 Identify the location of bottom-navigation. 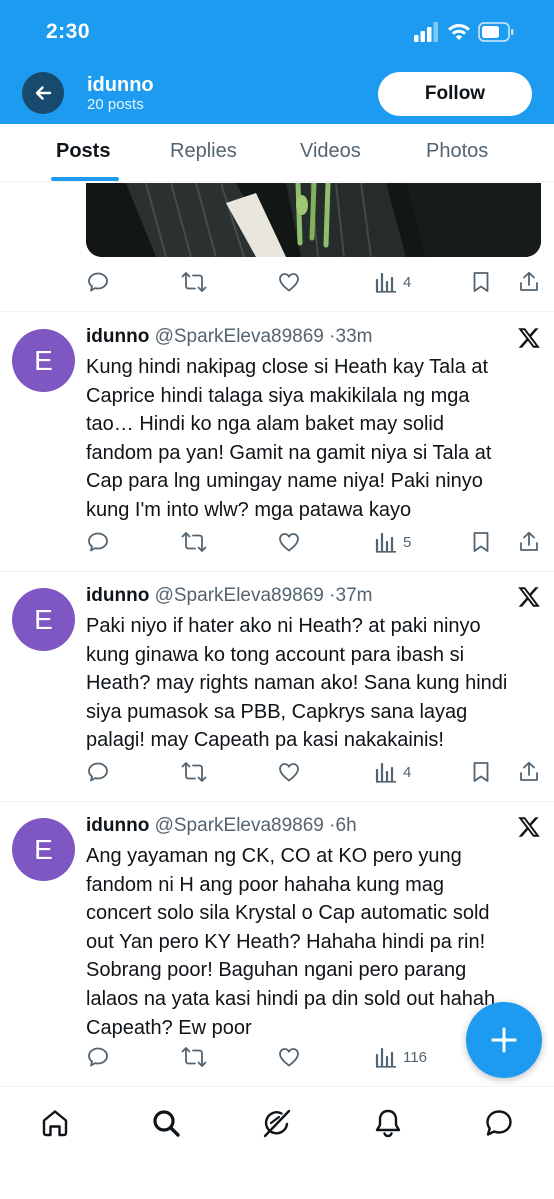
(277, 1142).